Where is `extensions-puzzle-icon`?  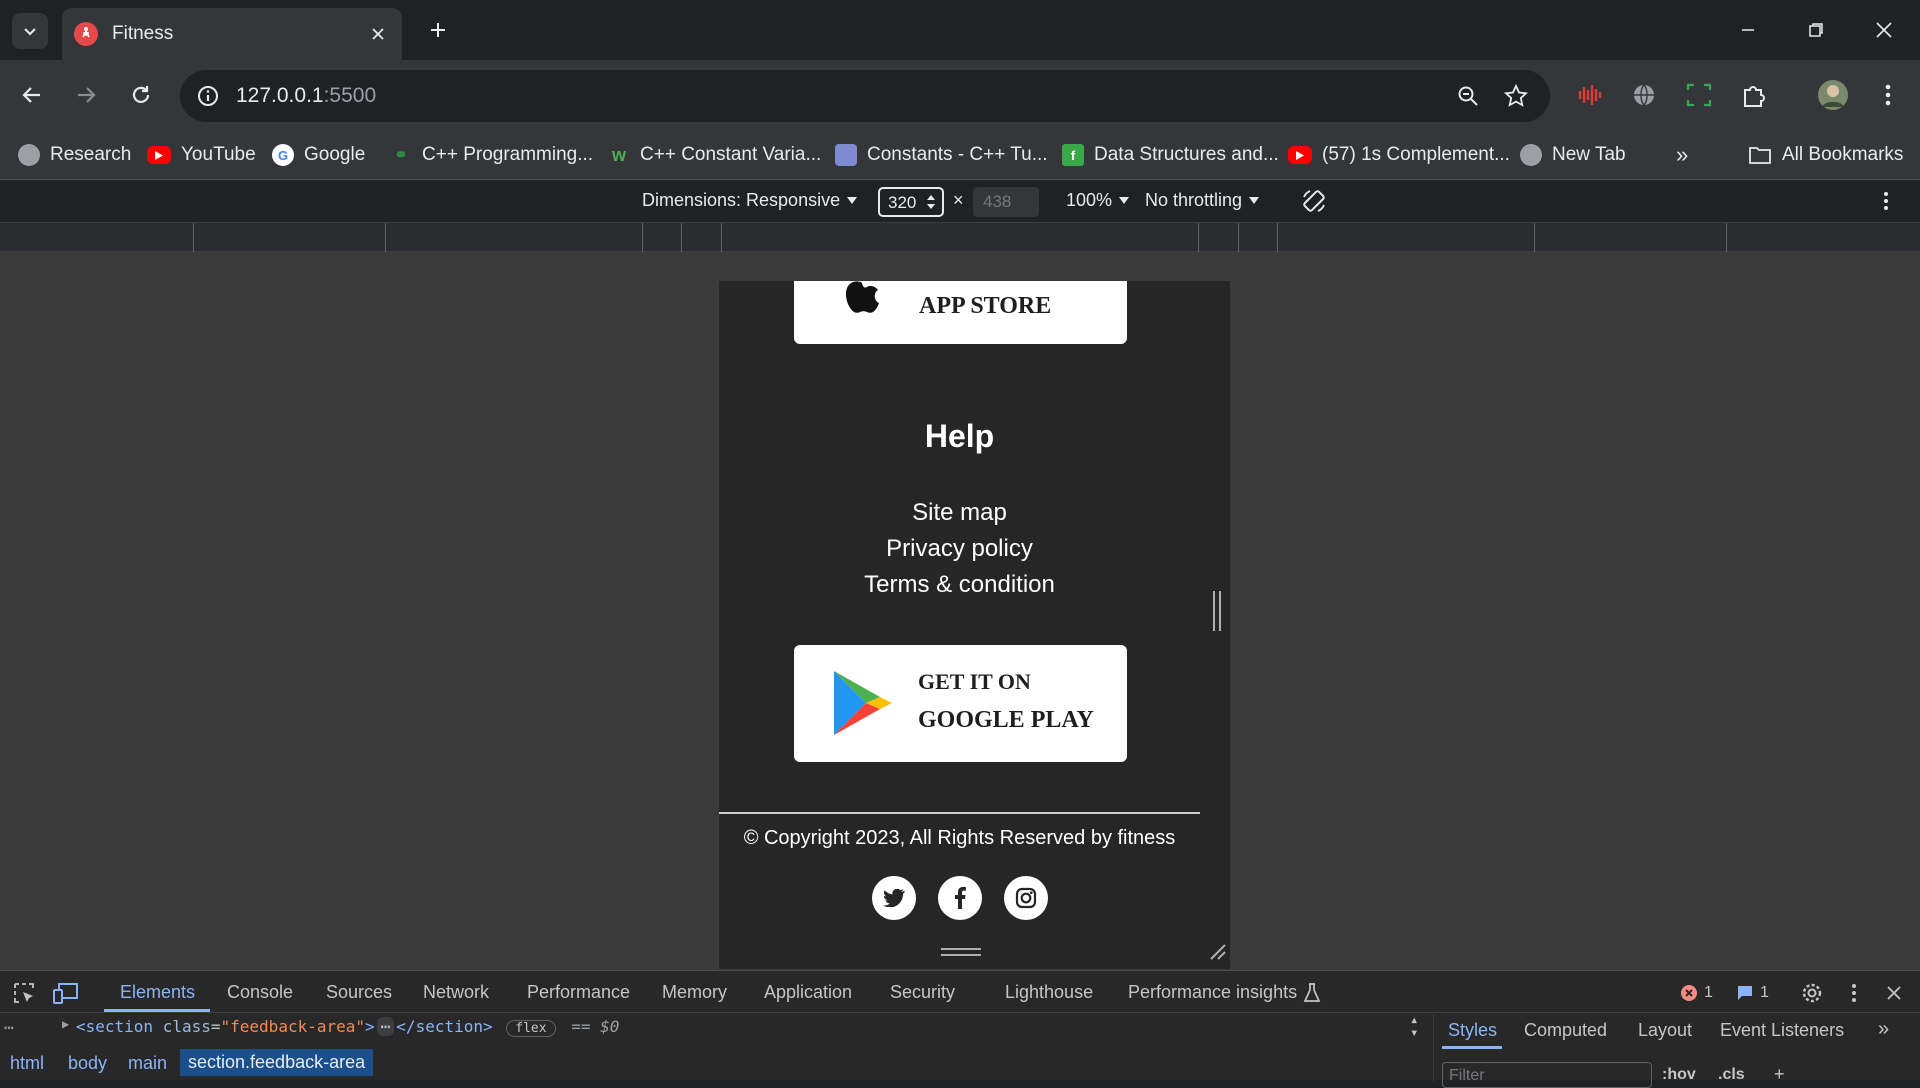
extensions-puzzle-icon is located at coordinates (1754, 95).